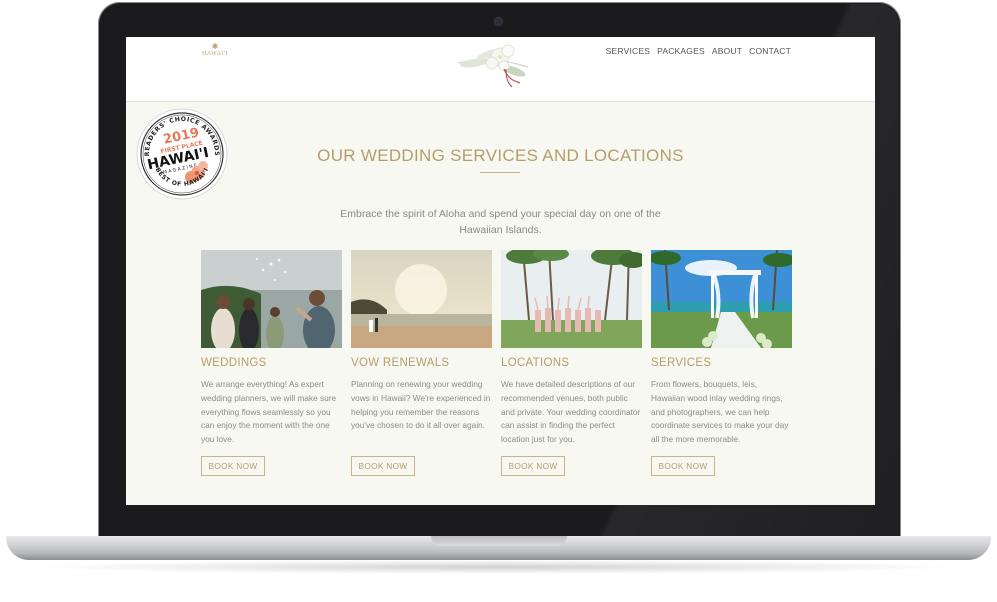 This screenshot has height=602, width=997. I want to click on main-nav: SERVICES PACKAGES ABOUT CONTACT, so click(698, 51).